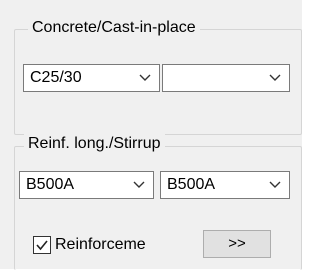 The width and height of the screenshot is (320, 270). What do you see at coordinates (114, 28) in the screenshot?
I see `concrete-group-title: Concrete/Cast-in-place` at bounding box center [114, 28].